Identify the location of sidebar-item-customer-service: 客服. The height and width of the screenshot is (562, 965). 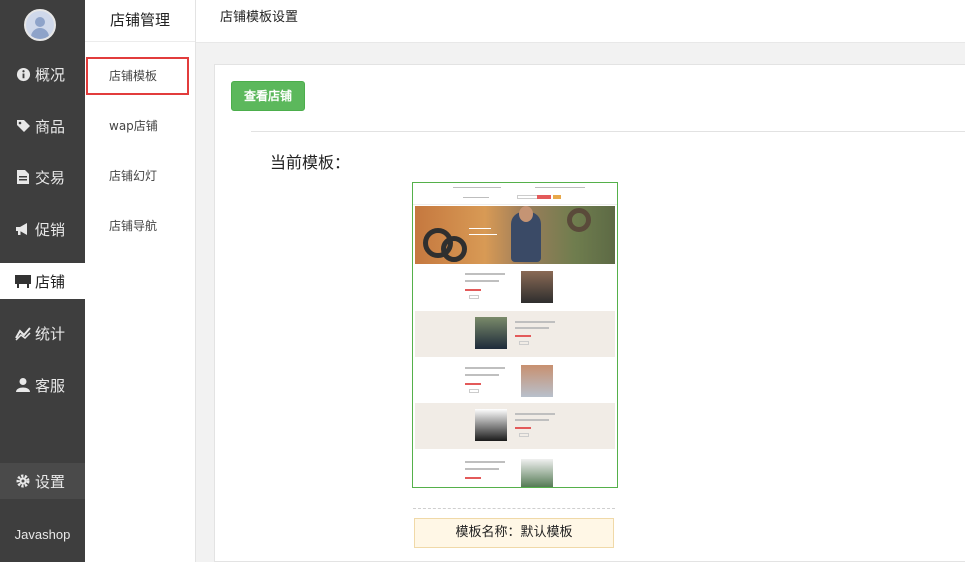
(42, 385).